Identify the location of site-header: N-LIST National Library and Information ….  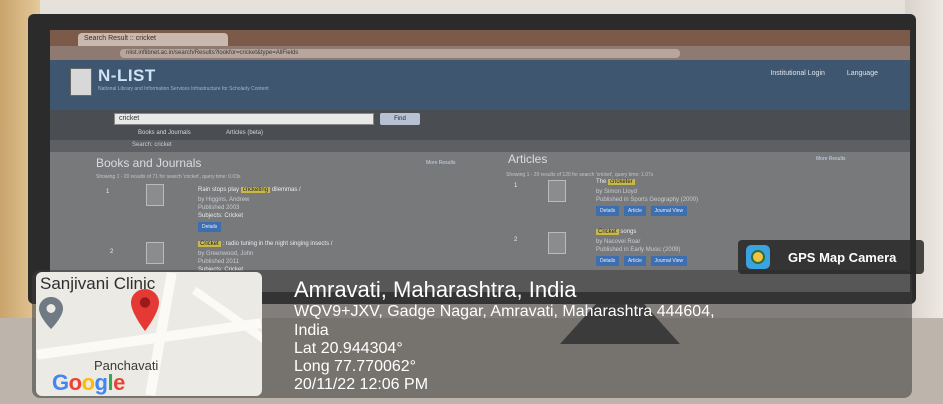
(480, 85).